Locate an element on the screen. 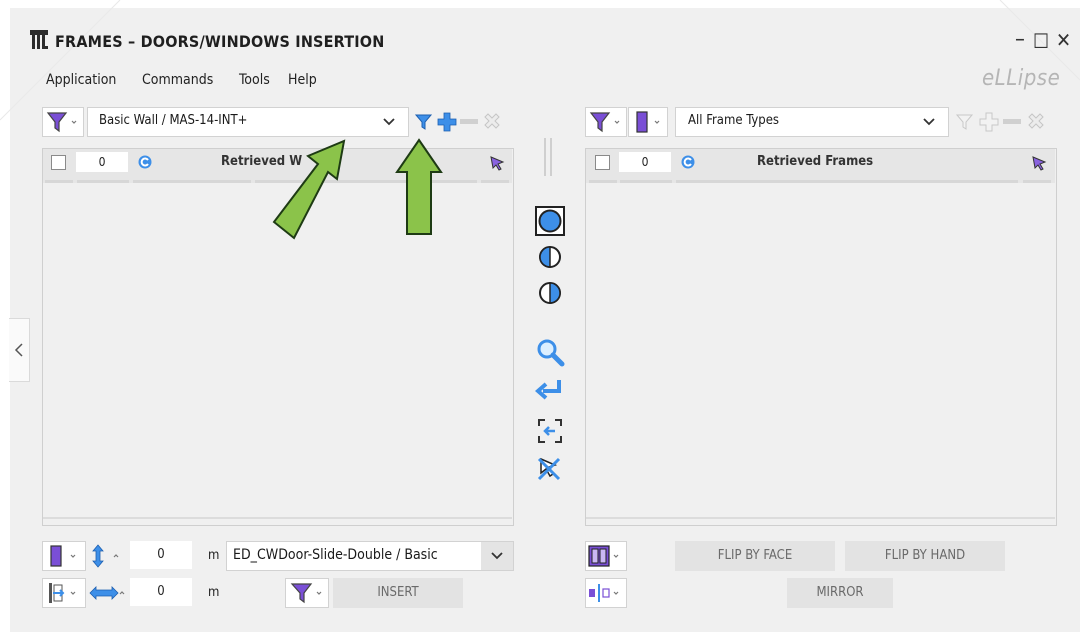 The image size is (1080, 632). horizontal-spacing-icon is located at coordinates (108, 593).